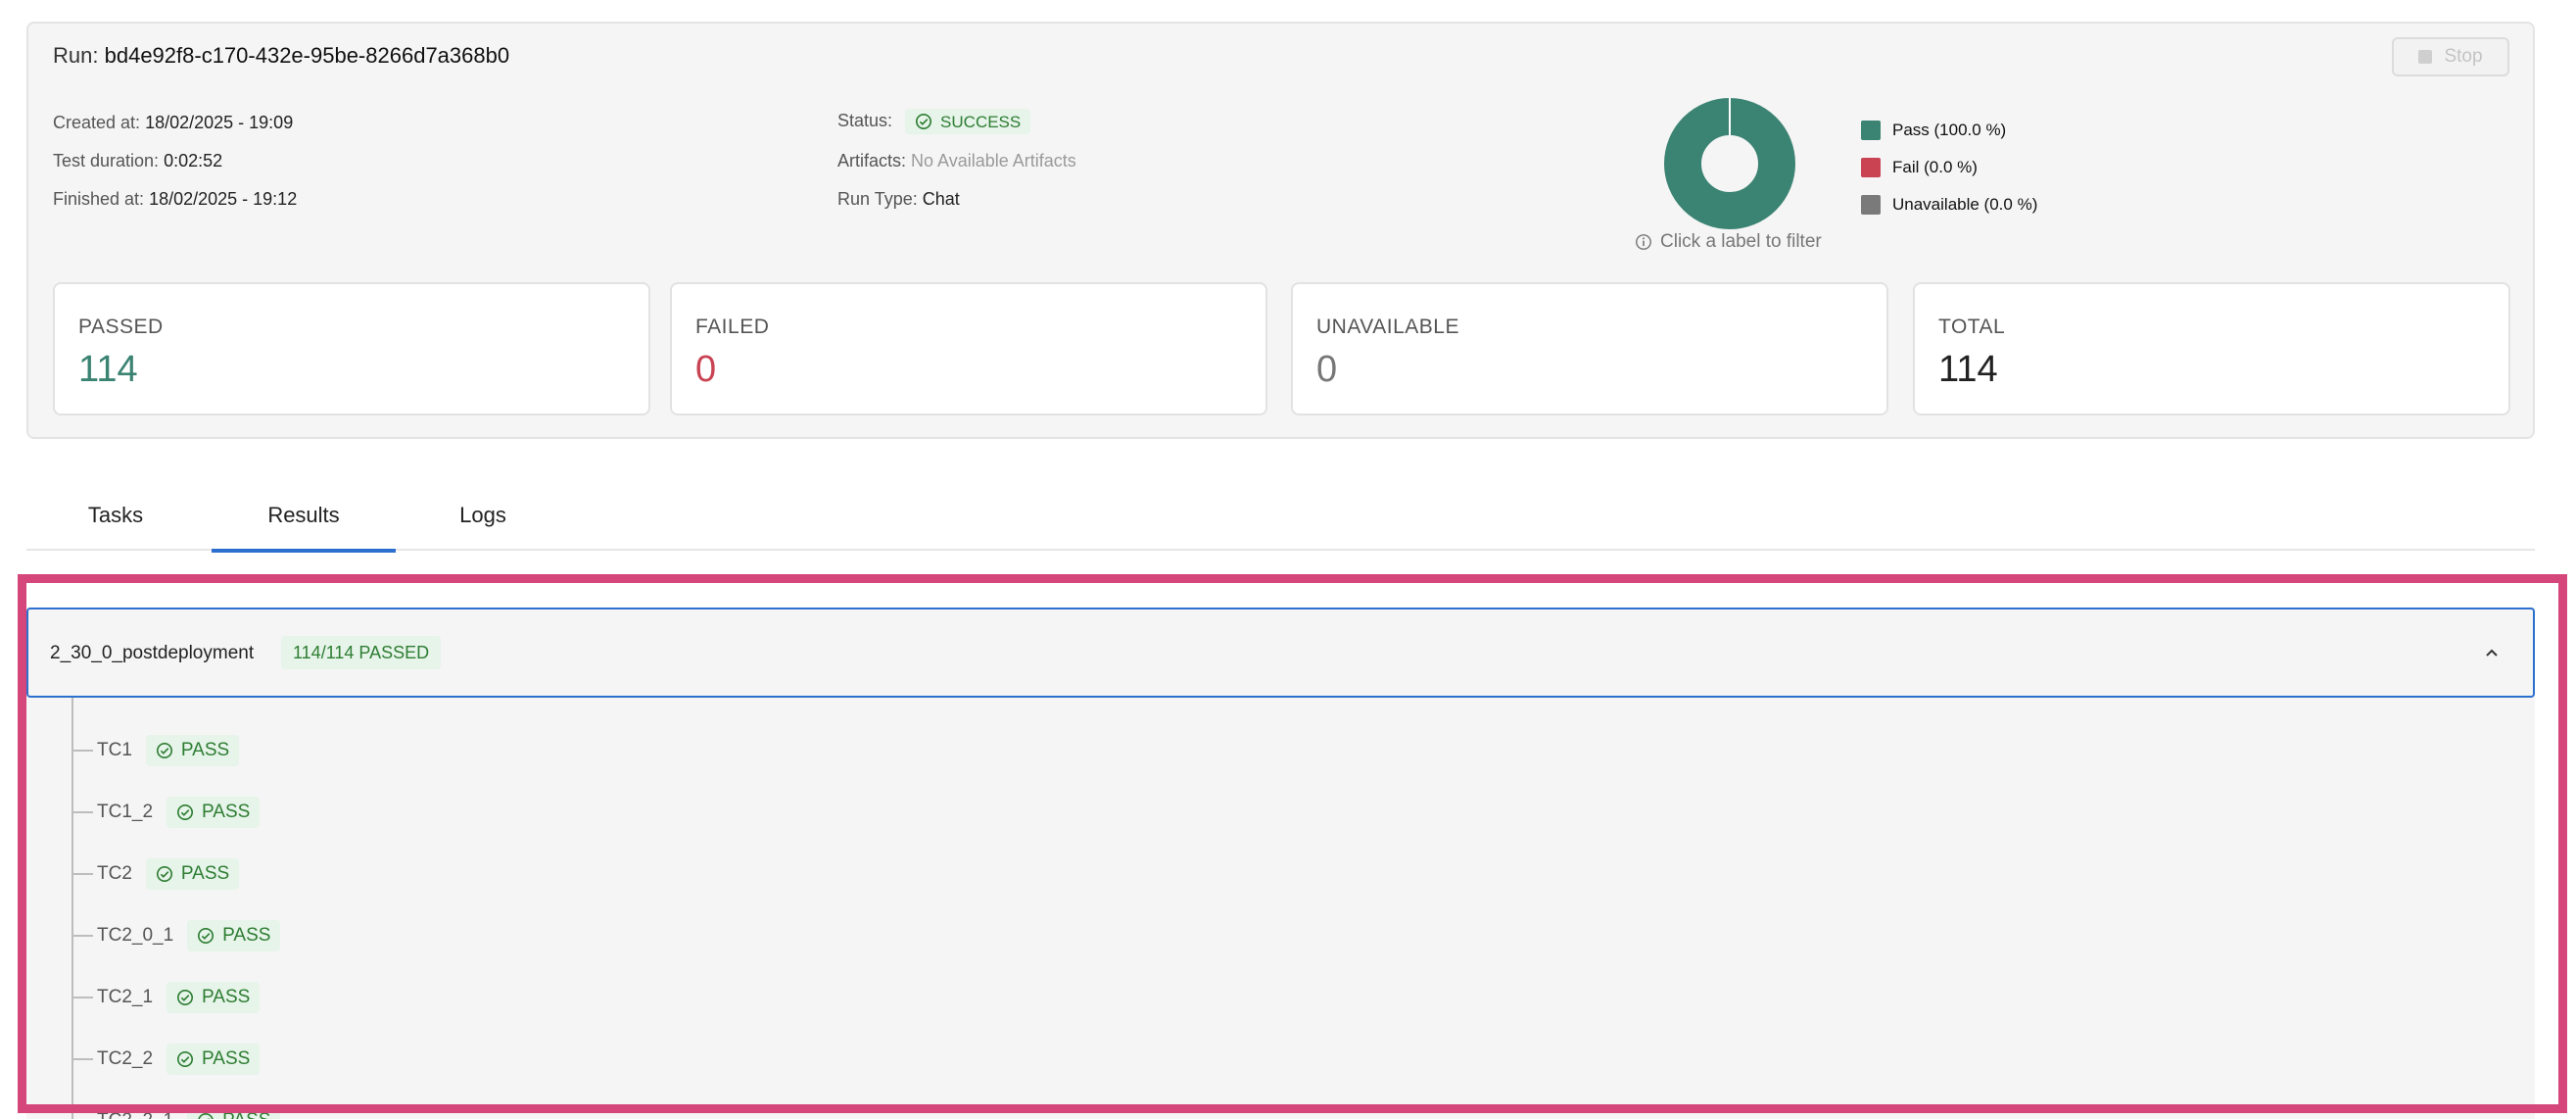 The height and width of the screenshot is (1119, 2576). I want to click on tab-bar: Tasks Results Logs, so click(1280, 516).